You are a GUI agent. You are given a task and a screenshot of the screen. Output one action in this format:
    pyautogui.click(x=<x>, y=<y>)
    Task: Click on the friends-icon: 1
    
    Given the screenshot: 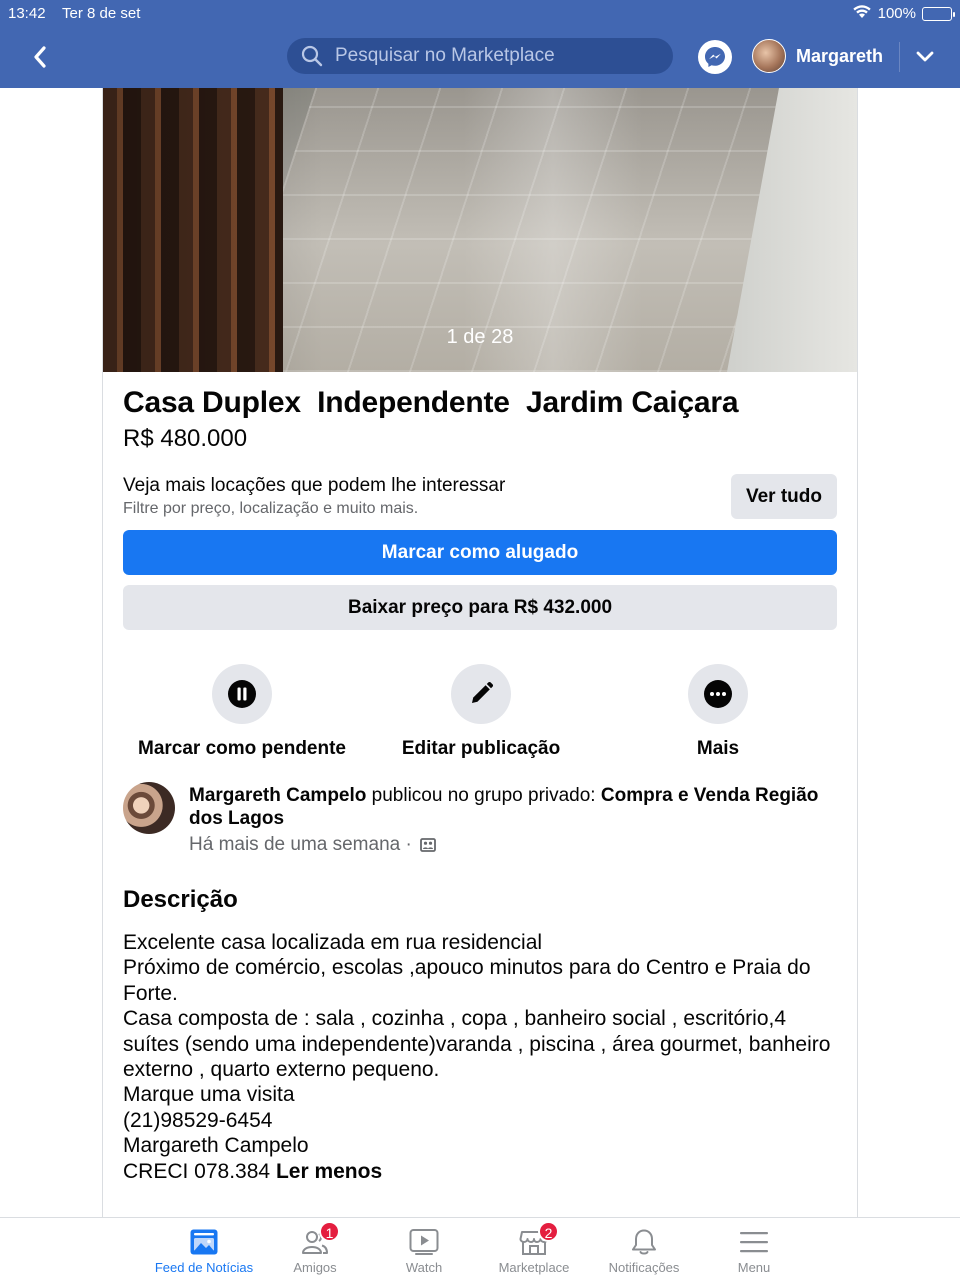 What is the action you would take?
    pyautogui.click(x=319, y=1239)
    